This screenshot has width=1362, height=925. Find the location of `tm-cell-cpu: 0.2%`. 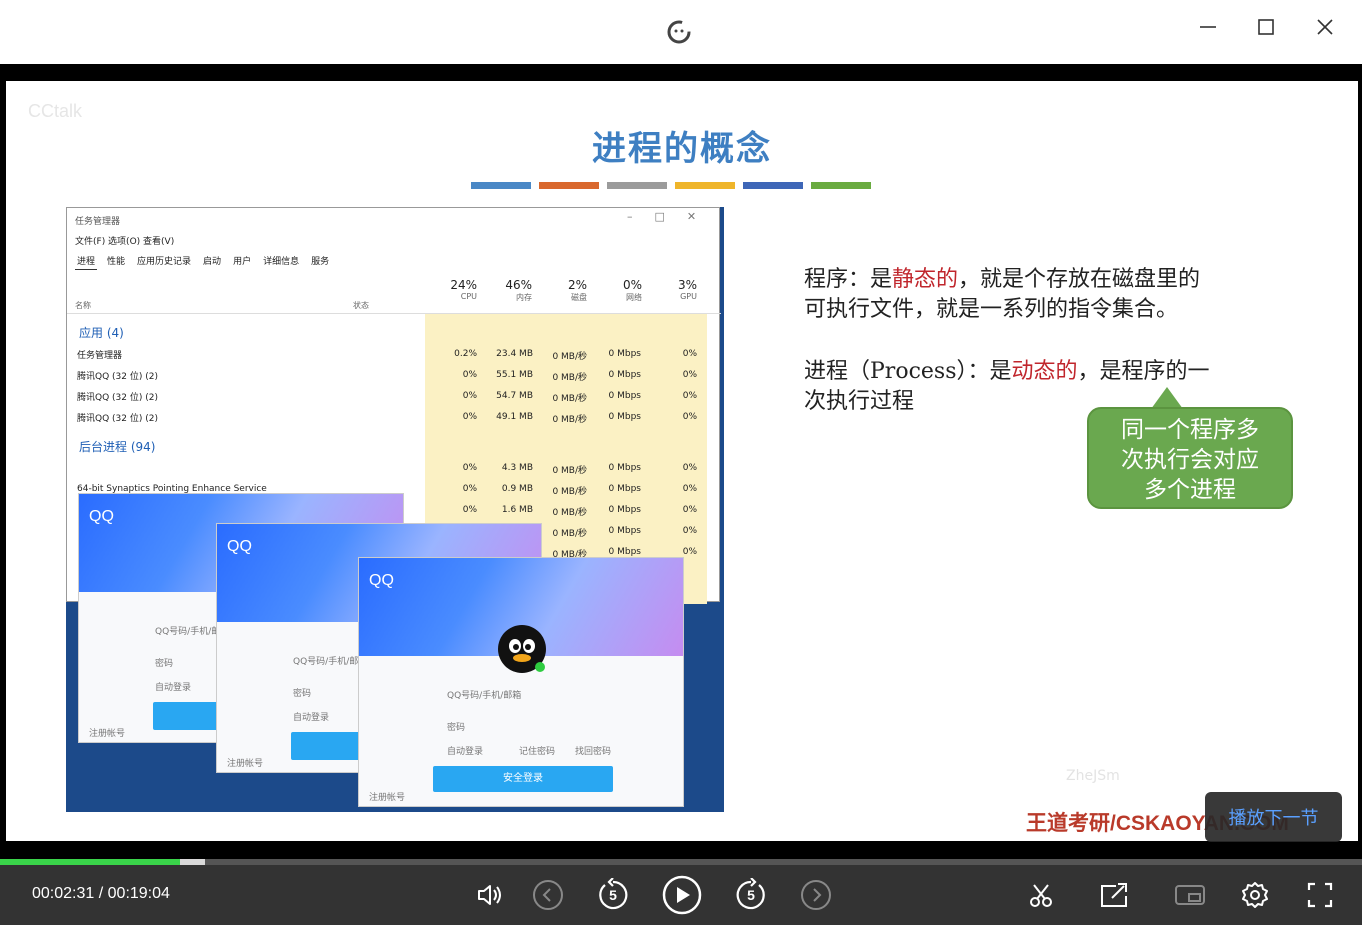

tm-cell-cpu: 0.2% is located at coordinates (465, 354).